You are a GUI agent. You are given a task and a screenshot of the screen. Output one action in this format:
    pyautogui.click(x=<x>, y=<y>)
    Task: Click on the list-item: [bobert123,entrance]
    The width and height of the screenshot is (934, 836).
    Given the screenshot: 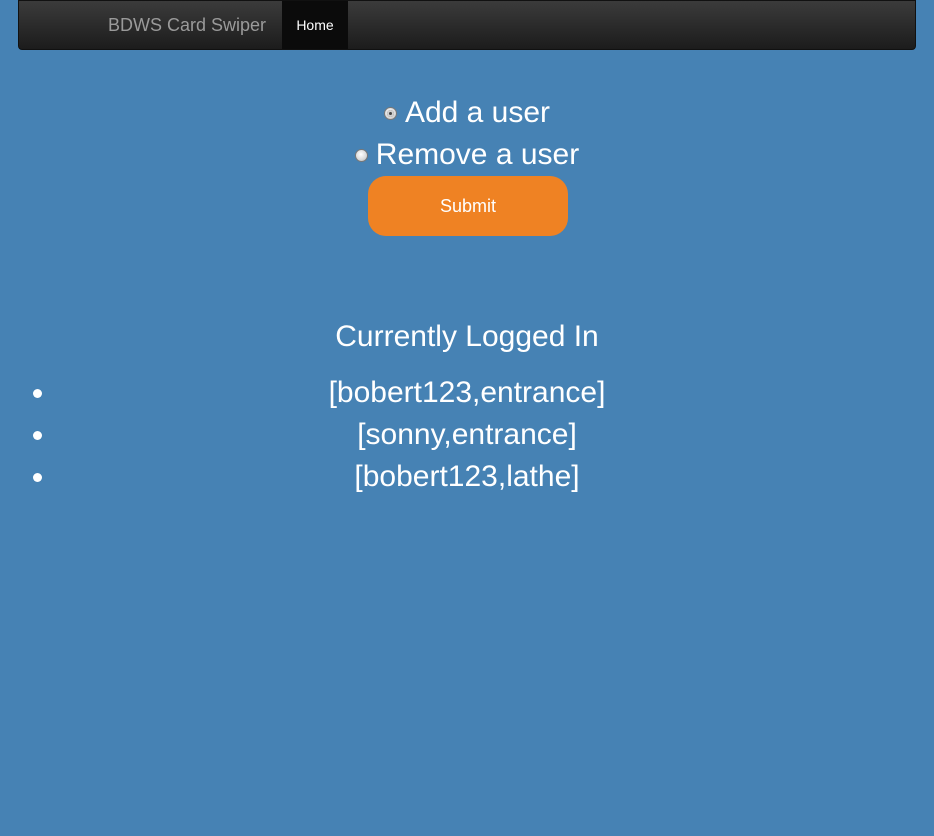 What is the action you would take?
    pyautogui.click(x=467, y=393)
    